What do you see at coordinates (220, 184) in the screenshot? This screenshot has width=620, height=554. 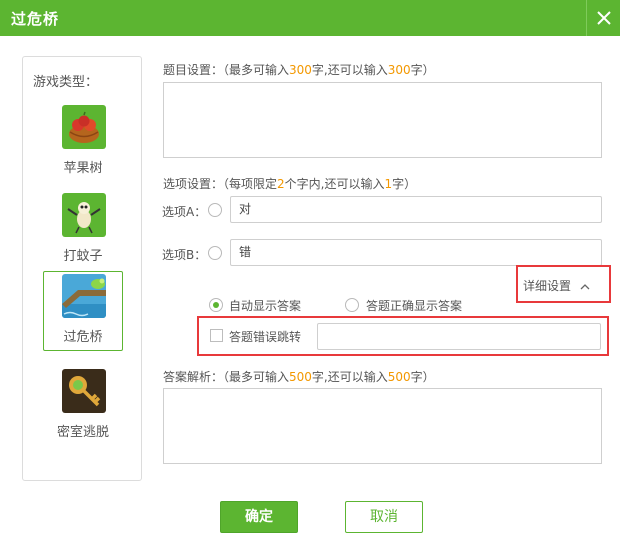 I see `options-hint-prefix: 选项设置：（每项限定` at bounding box center [220, 184].